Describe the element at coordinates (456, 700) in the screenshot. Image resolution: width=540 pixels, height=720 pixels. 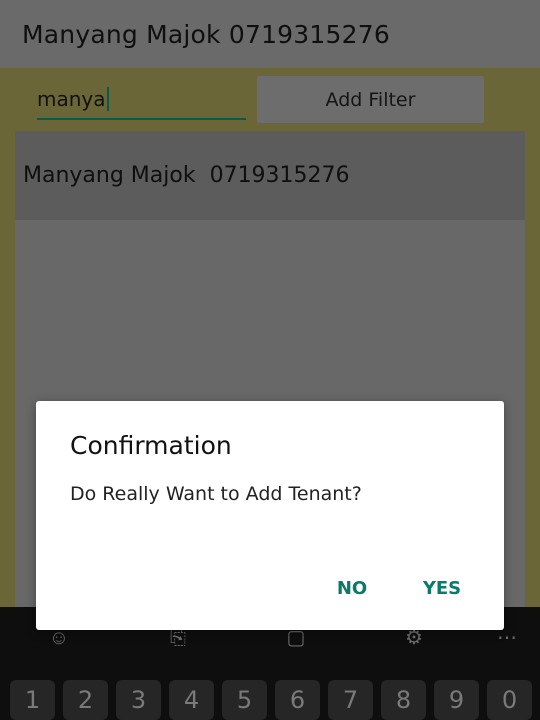
I see `key-9: 9` at that location.